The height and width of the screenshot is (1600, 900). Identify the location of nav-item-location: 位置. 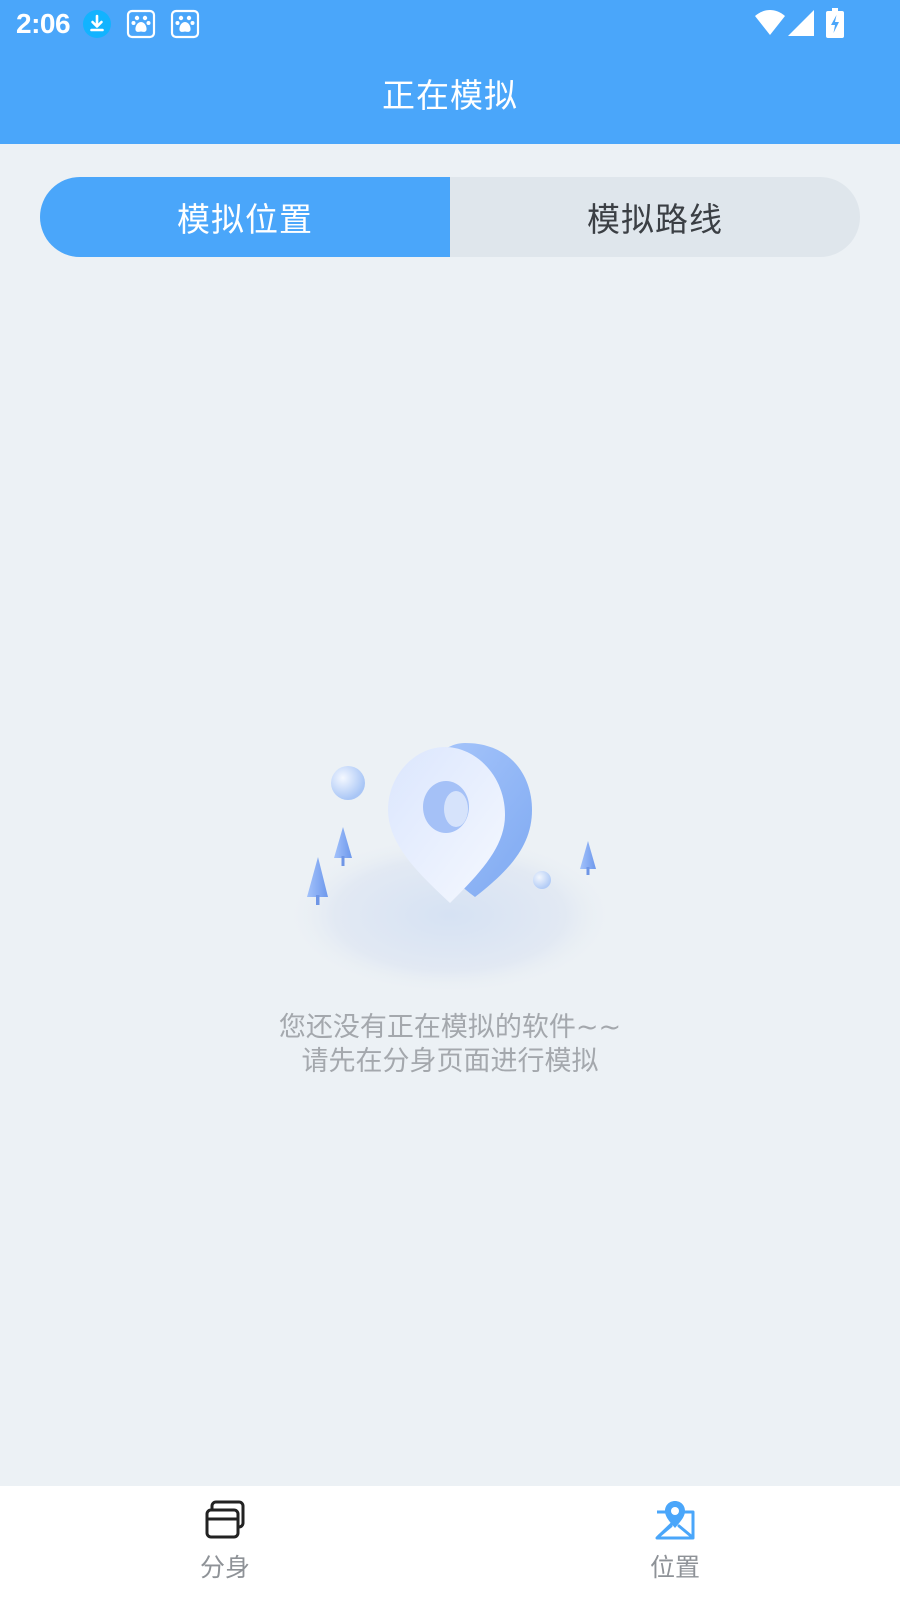
(675, 1543).